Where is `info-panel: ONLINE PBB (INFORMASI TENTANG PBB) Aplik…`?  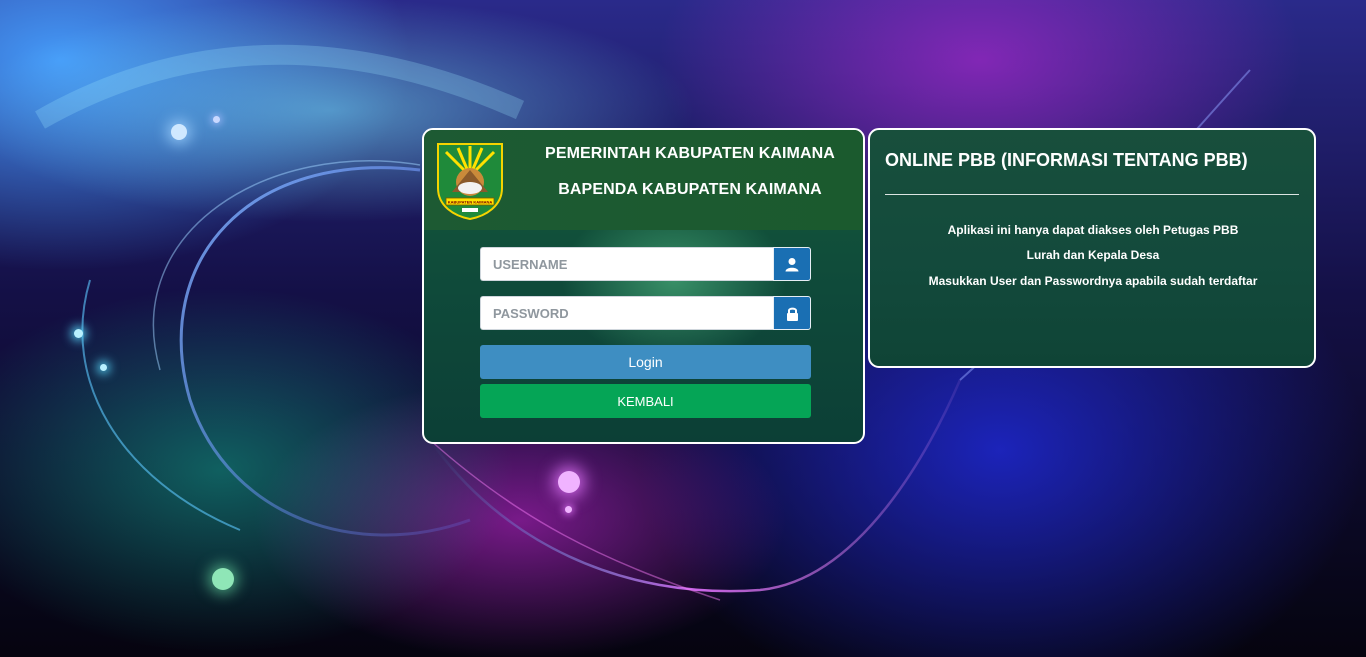 info-panel: ONLINE PBB (INFORMASI TENTANG PBB) Aplik… is located at coordinates (1092, 248).